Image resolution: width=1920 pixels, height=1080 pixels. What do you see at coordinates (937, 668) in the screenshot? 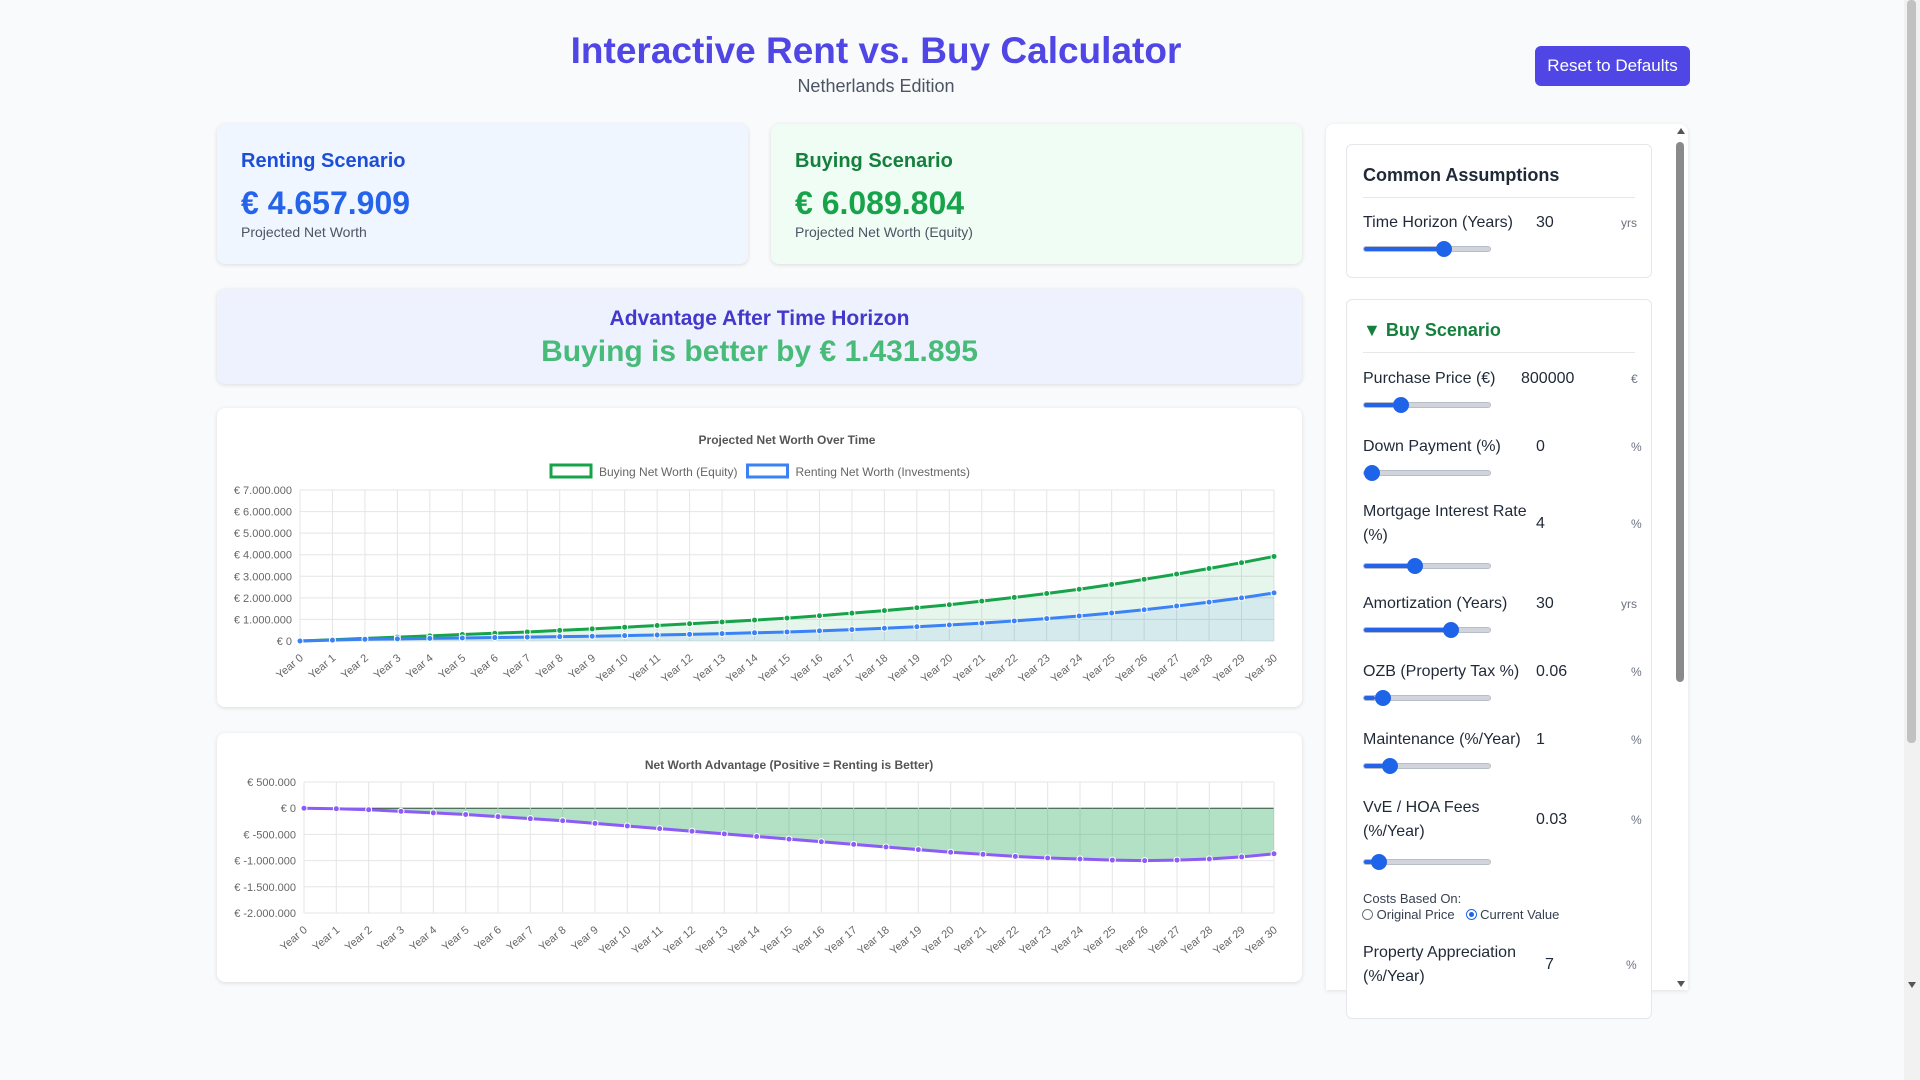
I see `x-tick-label: Year 20` at bounding box center [937, 668].